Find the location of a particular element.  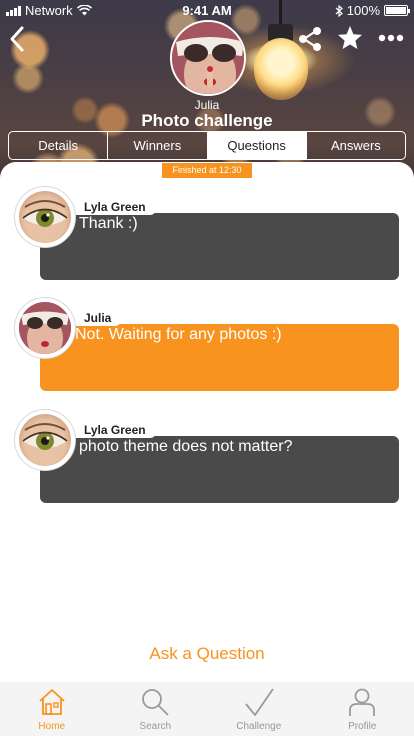

sunglasses-portrait is located at coordinates (208, 58).